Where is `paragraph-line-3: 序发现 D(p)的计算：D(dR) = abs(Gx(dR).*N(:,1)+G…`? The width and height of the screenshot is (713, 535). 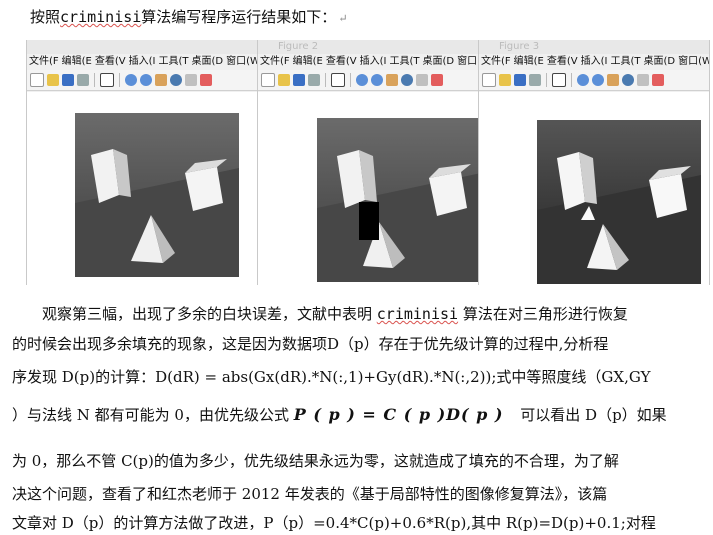 paragraph-line-3: 序发现 D(p)的计算：D(dR) = abs(Gx(dR).*N(:,1)+G… is located at coordinates (331, 377).